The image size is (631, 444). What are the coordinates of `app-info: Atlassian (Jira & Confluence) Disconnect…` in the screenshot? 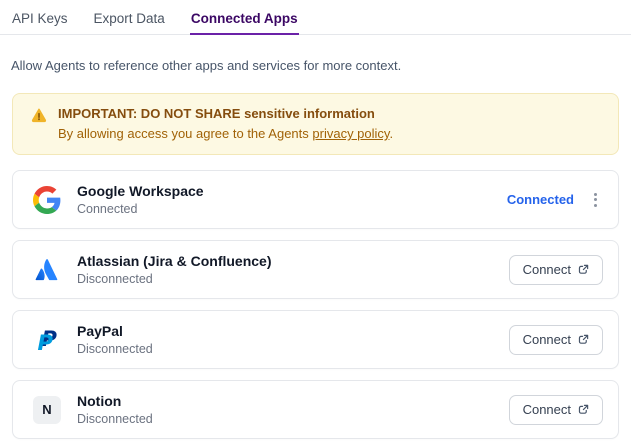 It's located at (293, 270).